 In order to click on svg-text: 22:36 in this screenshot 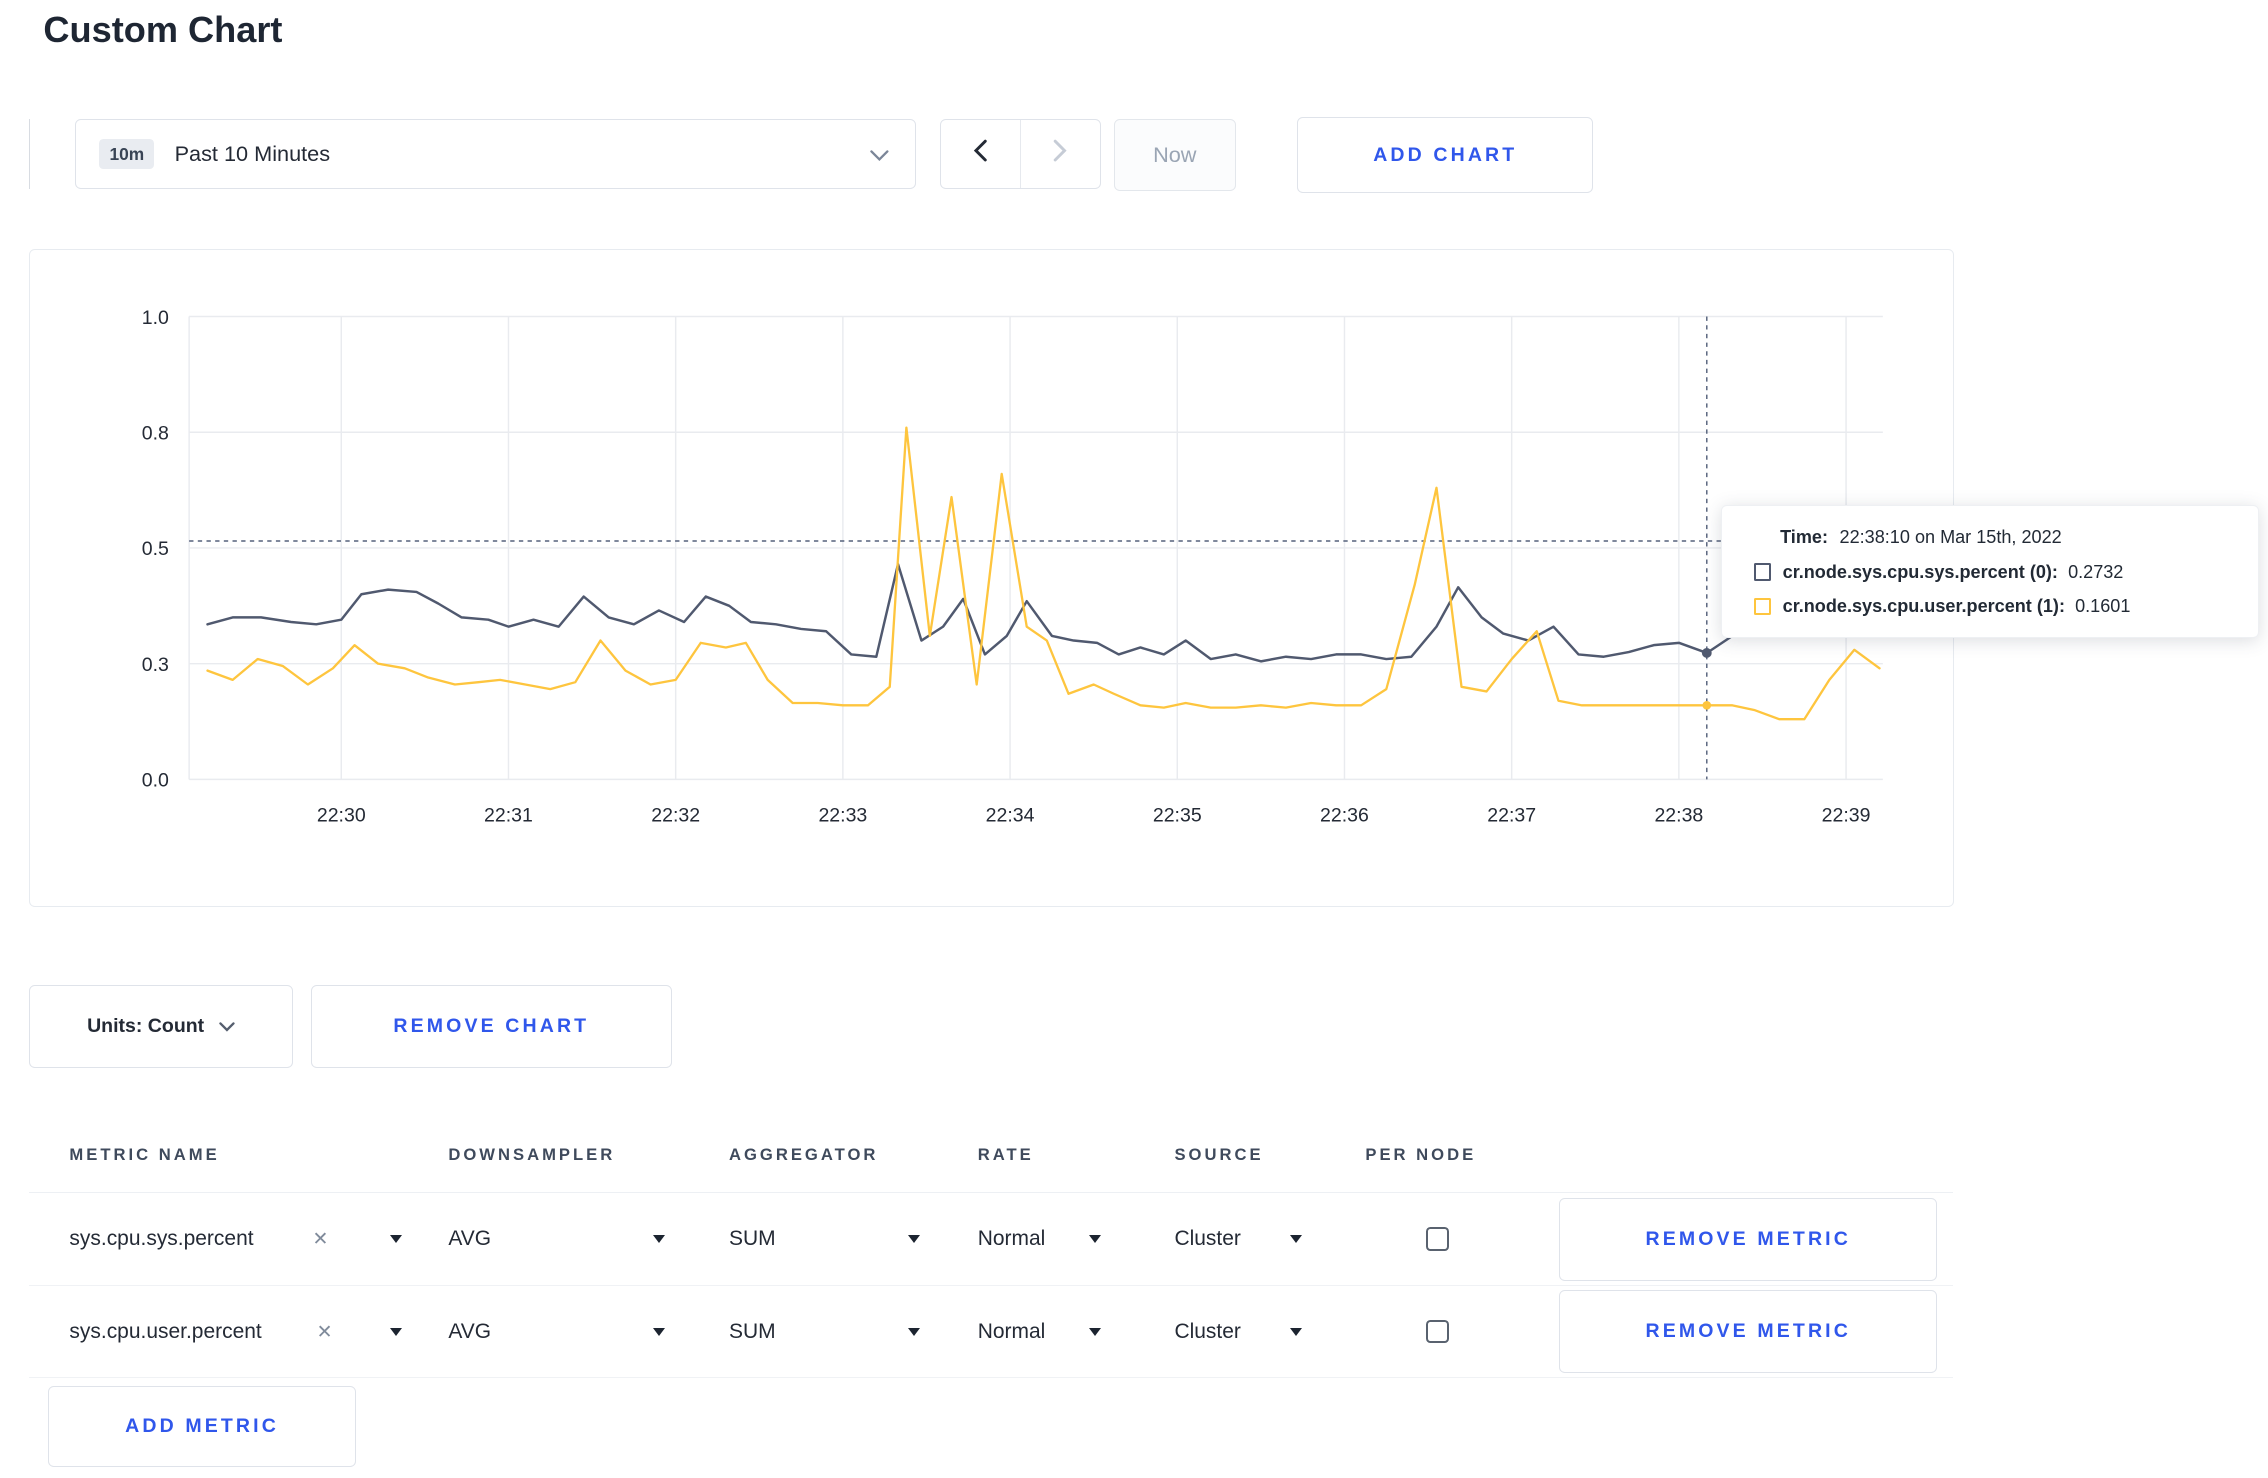, I will do `click(1344, 815)`.